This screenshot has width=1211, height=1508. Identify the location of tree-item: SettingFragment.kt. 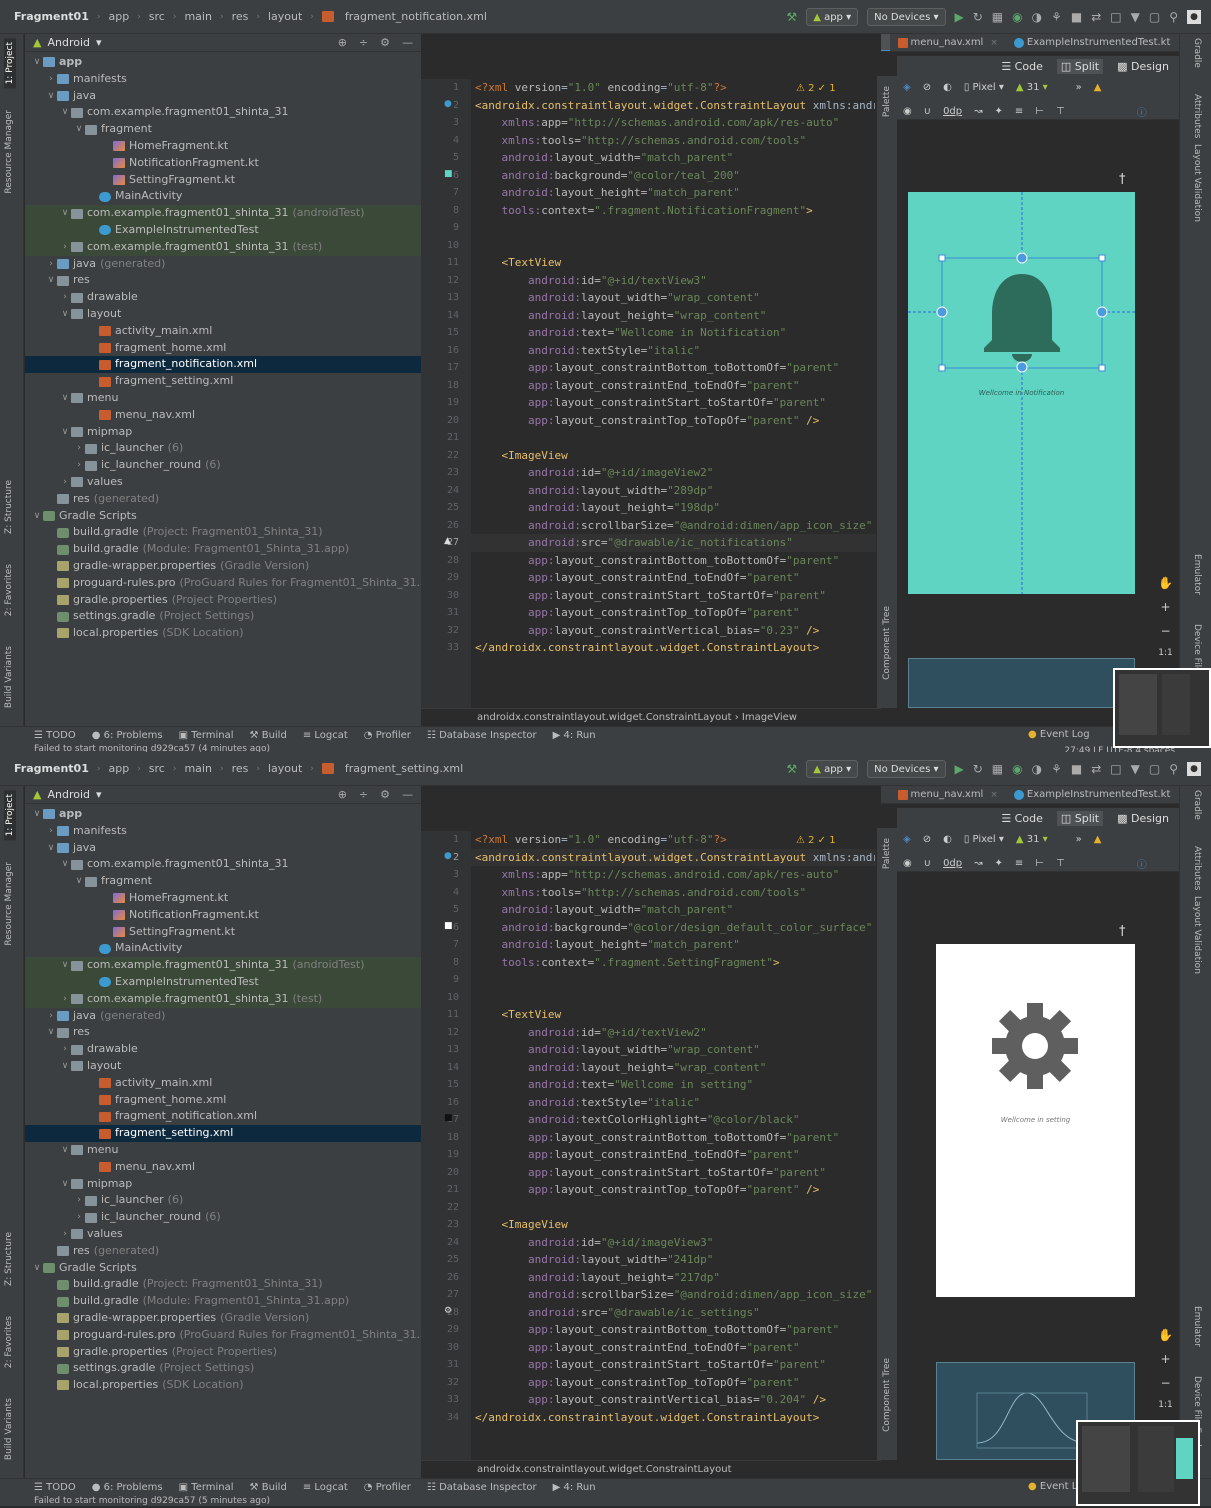
(223, 180).